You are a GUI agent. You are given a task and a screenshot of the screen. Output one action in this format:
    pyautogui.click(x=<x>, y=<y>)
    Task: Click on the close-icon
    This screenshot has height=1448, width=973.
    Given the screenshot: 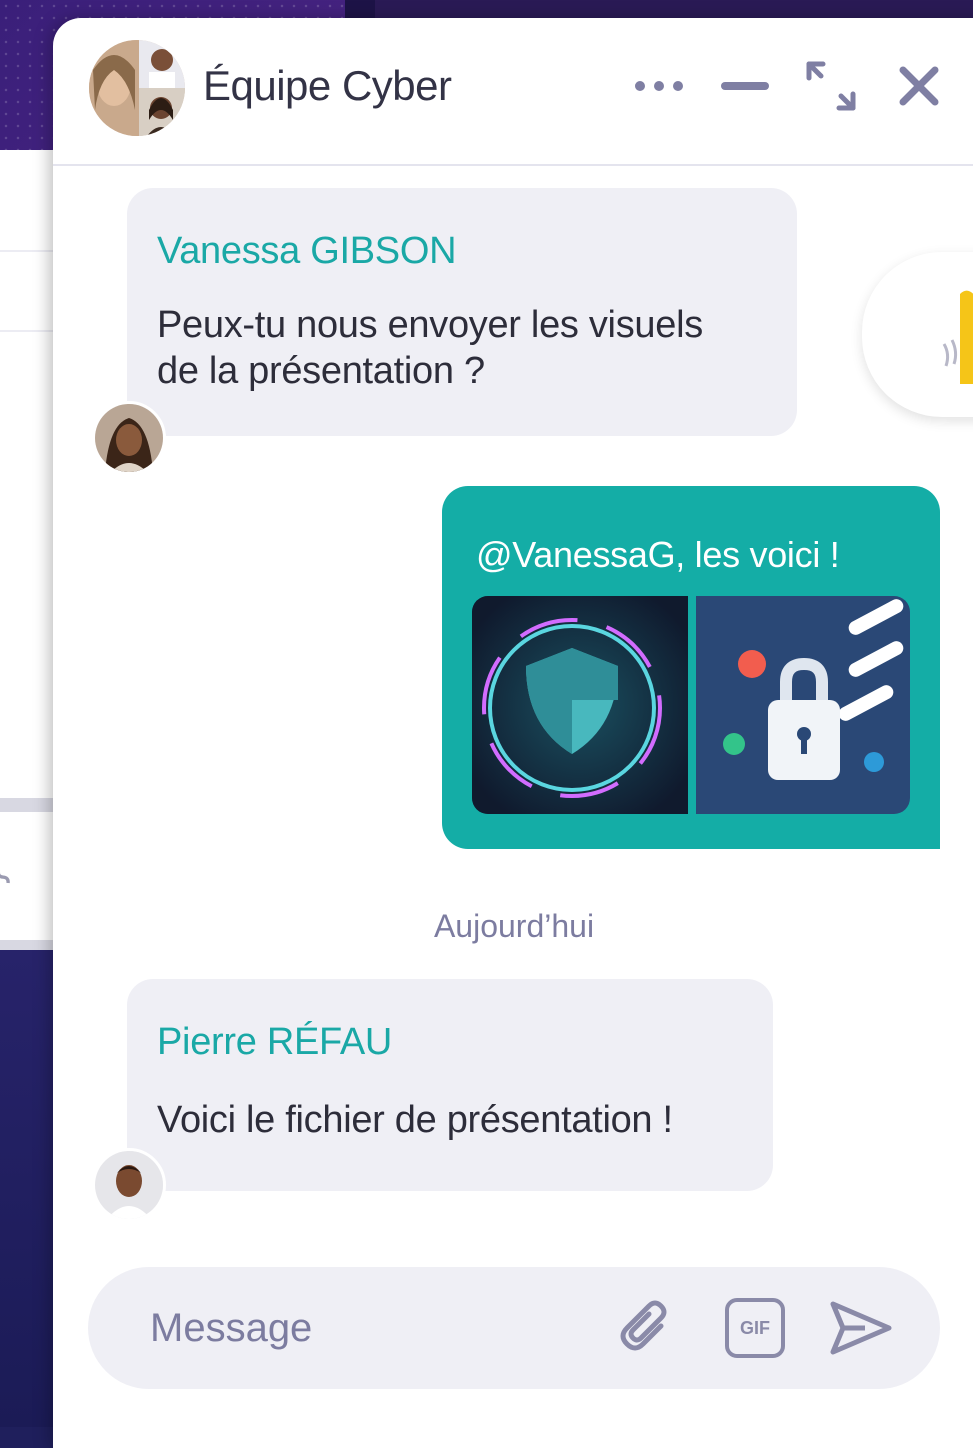 What is the action you would take?
    pyautogui.click(x=919, y=86)
    